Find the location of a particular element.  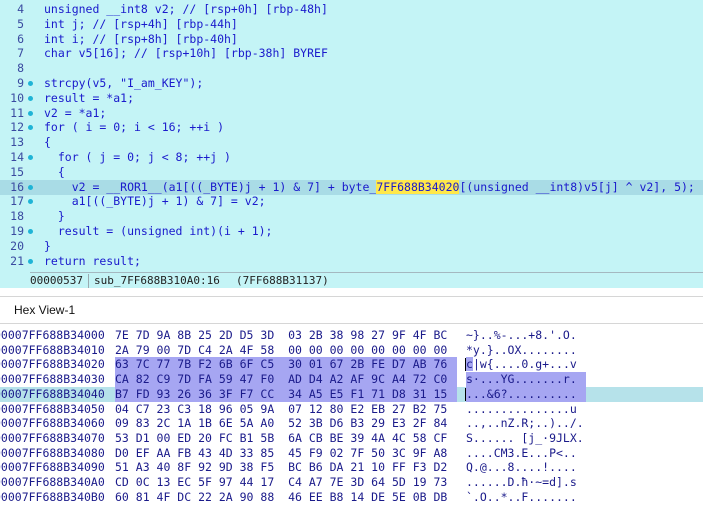

code-text: strcpy(v5, "I_am_KEY"); is located at coordinates (123, 83).